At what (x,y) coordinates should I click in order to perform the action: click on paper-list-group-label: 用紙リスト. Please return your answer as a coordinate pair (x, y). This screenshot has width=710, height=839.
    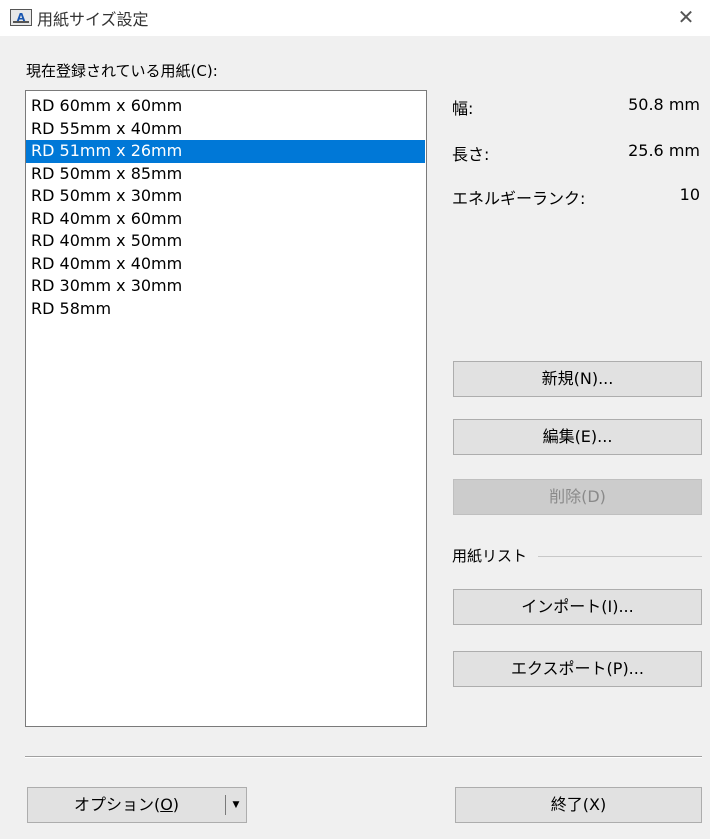
    Looking at the image, I should click on (490, 556).